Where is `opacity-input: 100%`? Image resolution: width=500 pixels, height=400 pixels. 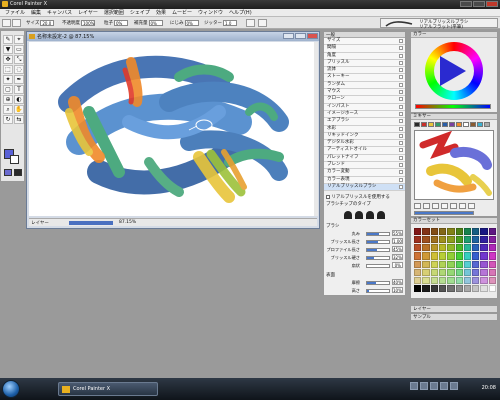 opacity-input: 100% is located at coordinates (88, 23).